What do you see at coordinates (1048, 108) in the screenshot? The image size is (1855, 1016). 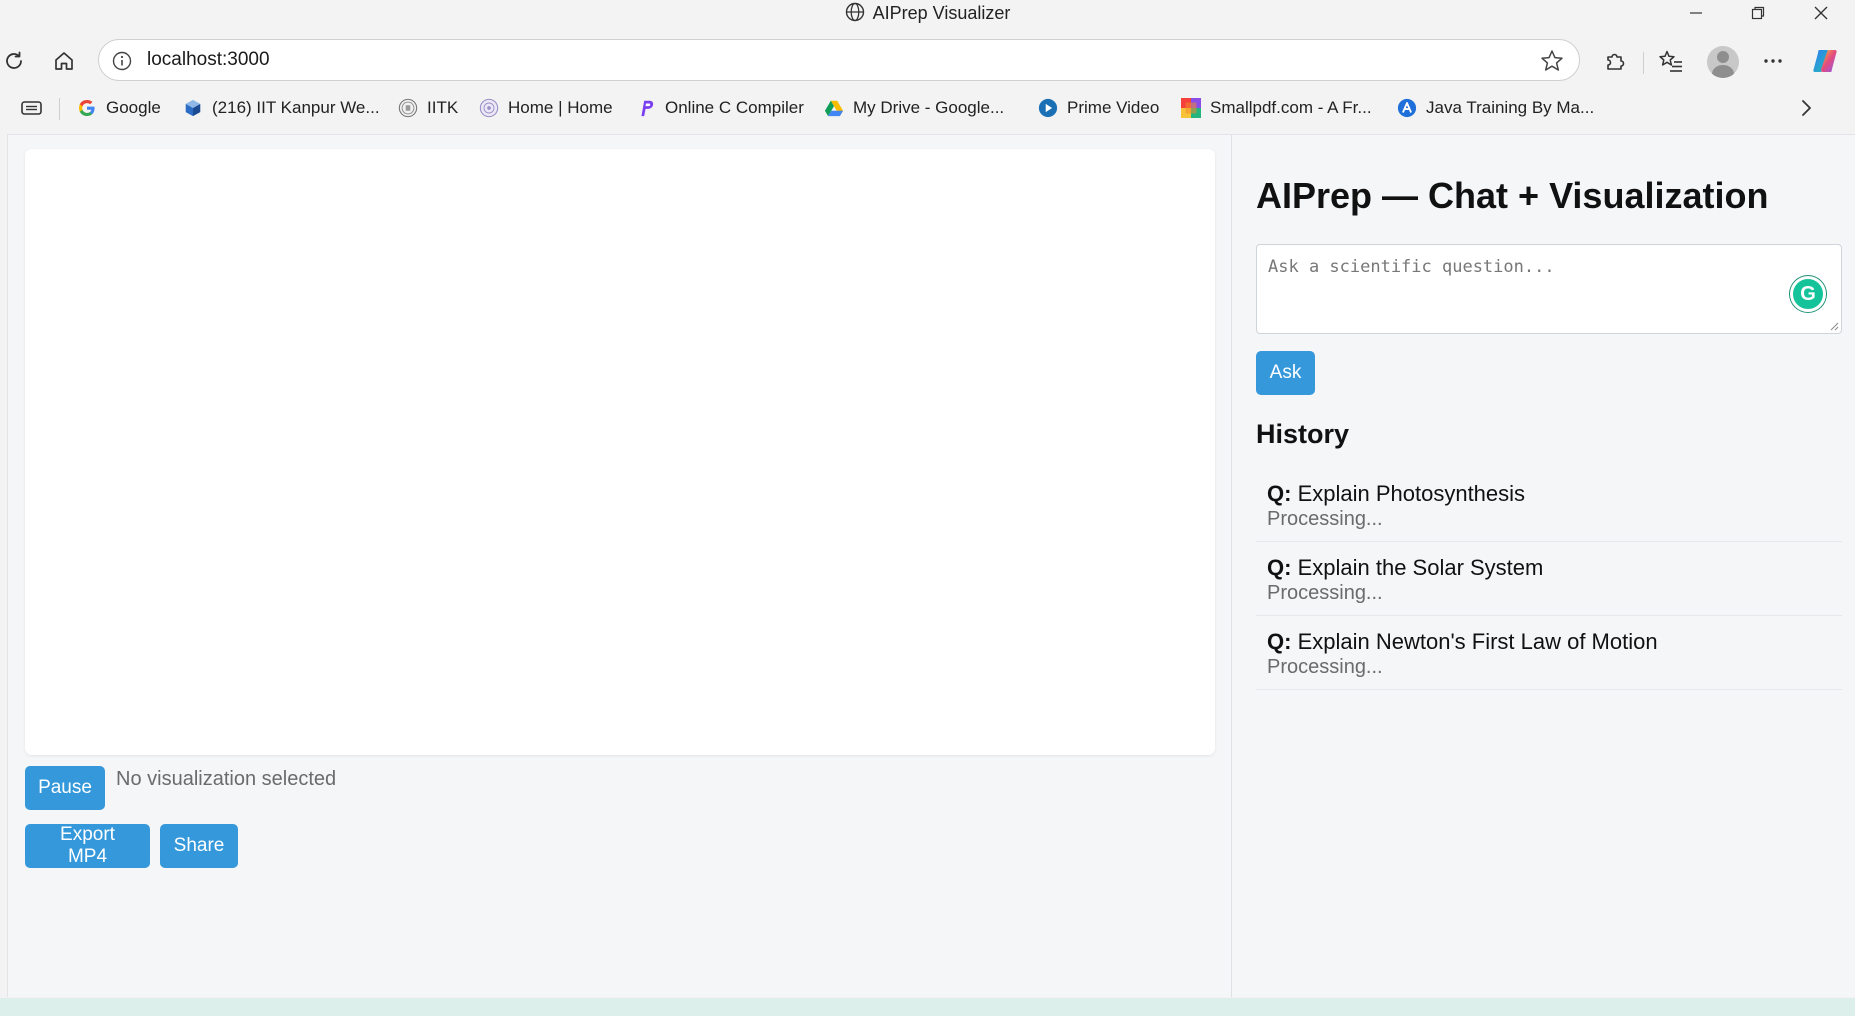 I see `prime-video-icon` at bounding box center [1048, 108].